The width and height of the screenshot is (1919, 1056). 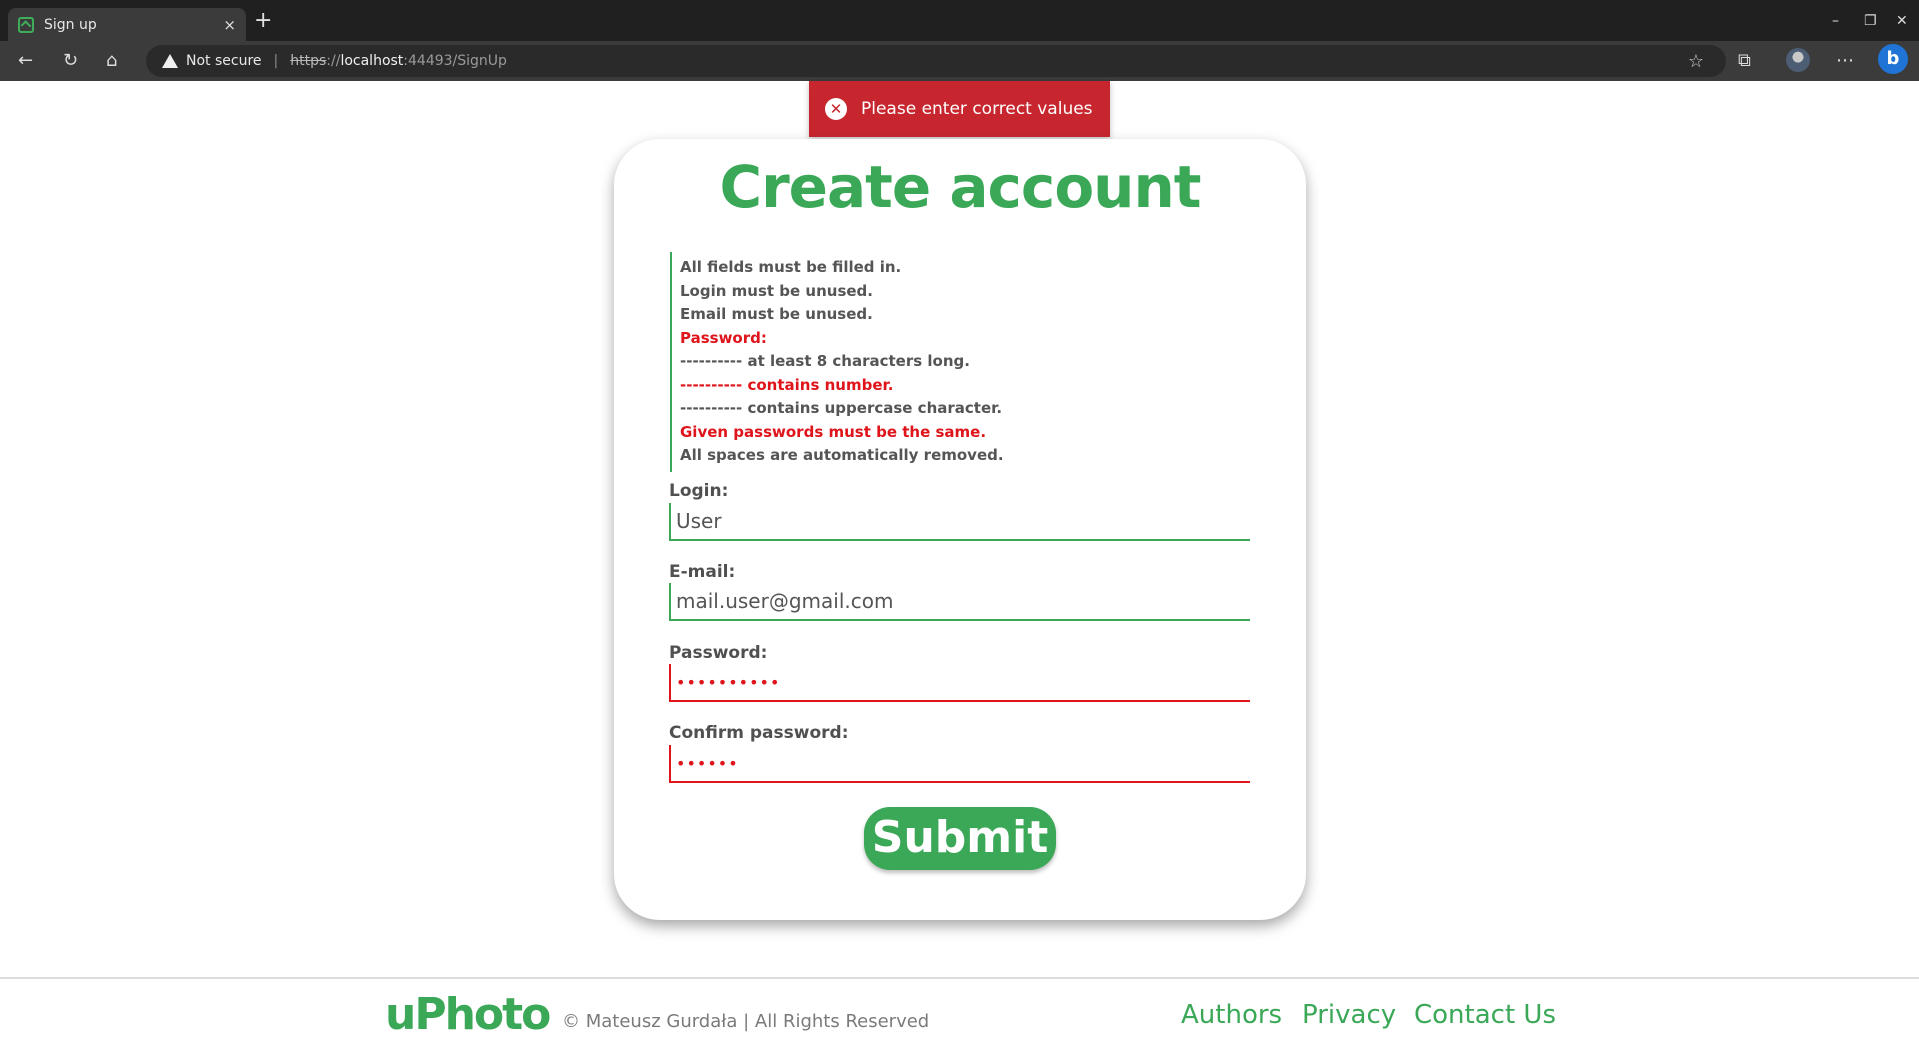 What do you see at coordinates (833, 431) in the screenshot?
I see `validation-rule: Given passwords must be the same.` at bounding box center [833, 431].